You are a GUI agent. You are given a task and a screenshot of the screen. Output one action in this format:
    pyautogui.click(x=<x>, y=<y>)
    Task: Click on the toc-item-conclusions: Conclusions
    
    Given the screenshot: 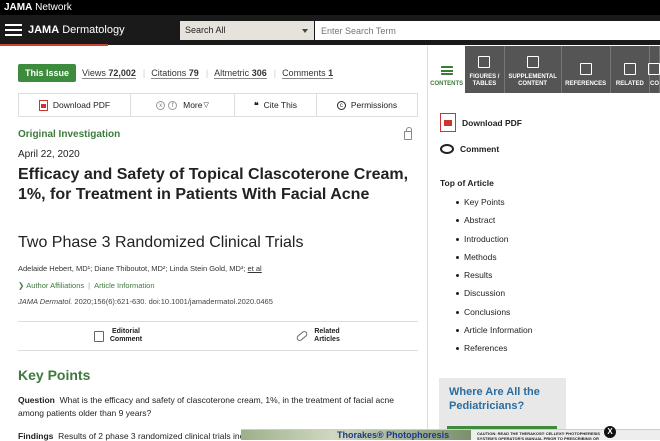 What is the action you would take?
    pyautogui.click(x=494, y=316)
    